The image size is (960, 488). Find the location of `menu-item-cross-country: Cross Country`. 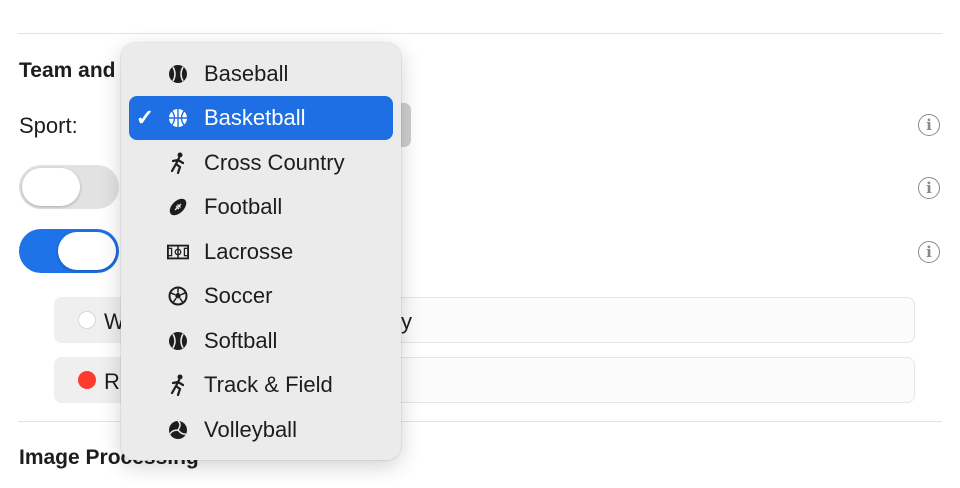

menu-item-cross-country: Cross Country is located at coordinates (261, 163).